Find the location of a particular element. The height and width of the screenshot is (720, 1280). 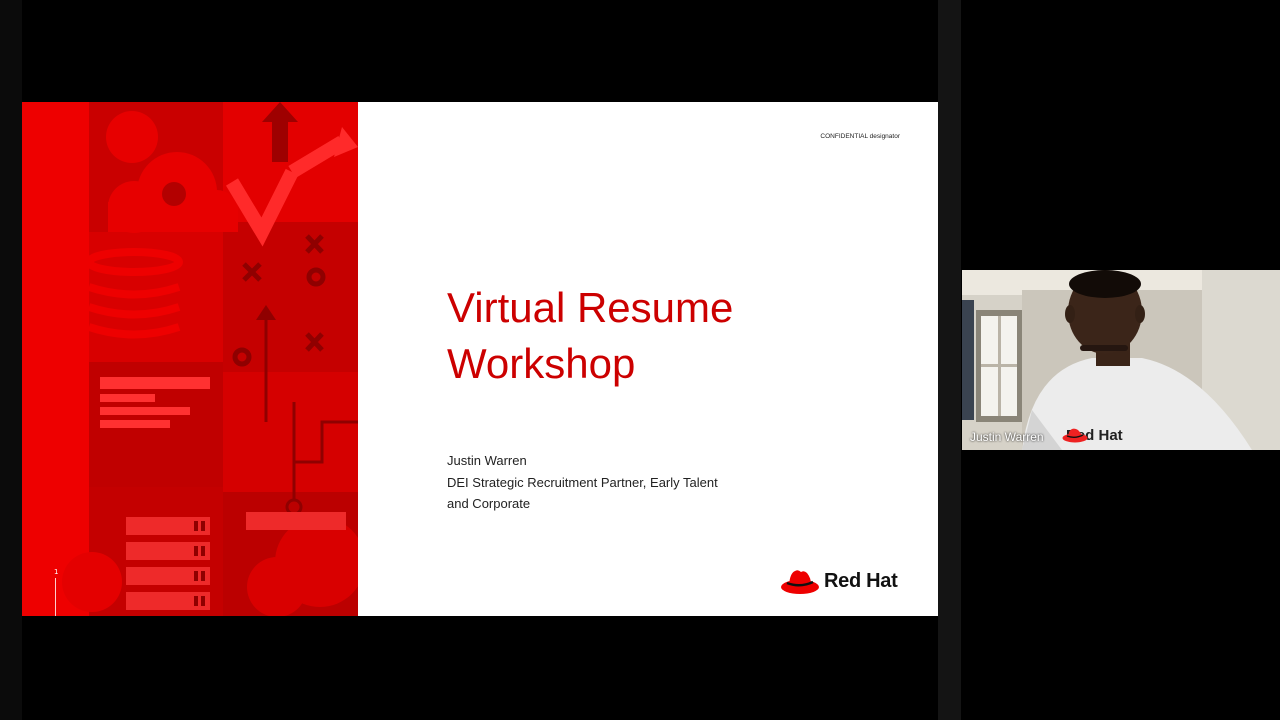

participant-video-tile: Red Hat Justin Warren is located at coordinates (1121, 360).